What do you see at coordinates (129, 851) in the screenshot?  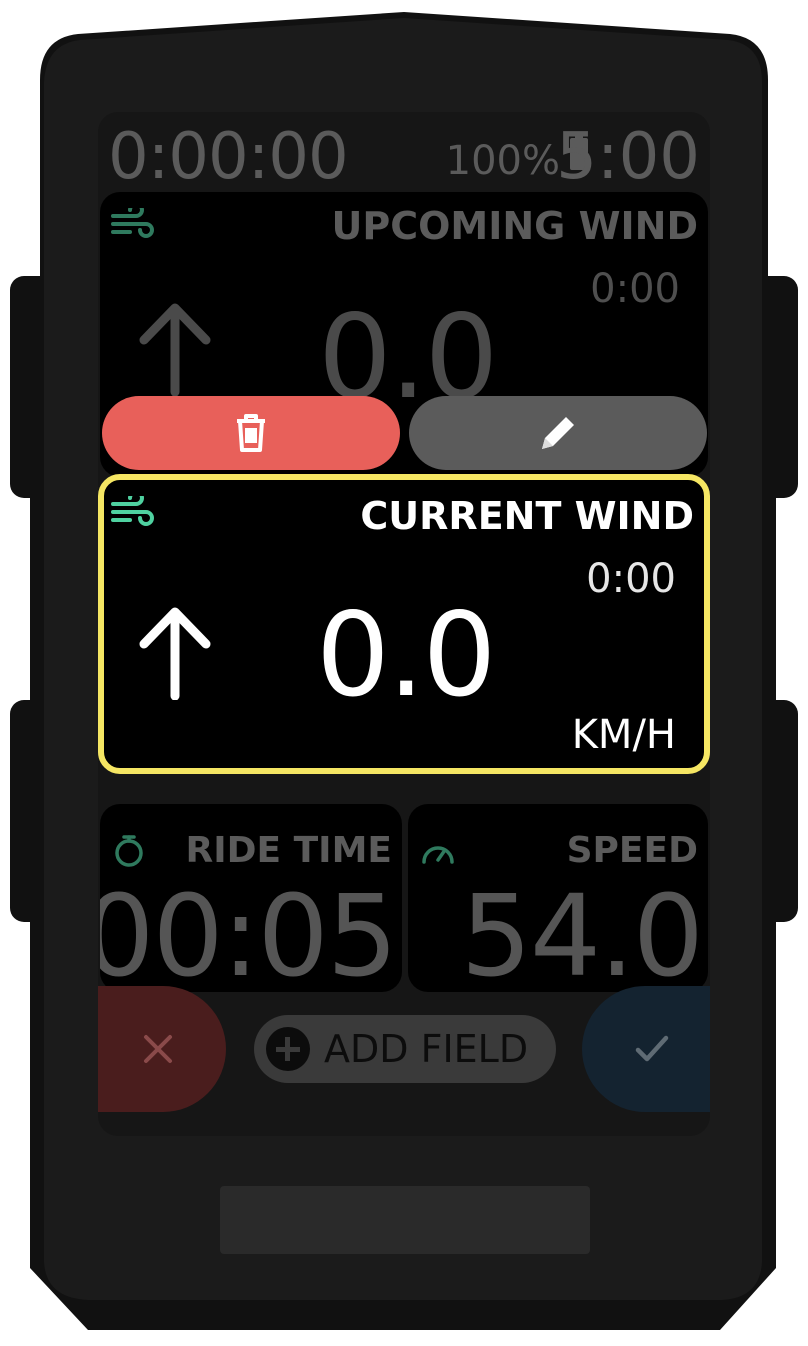 I see `stopwatch-icon` at bounding box center [129, 851].